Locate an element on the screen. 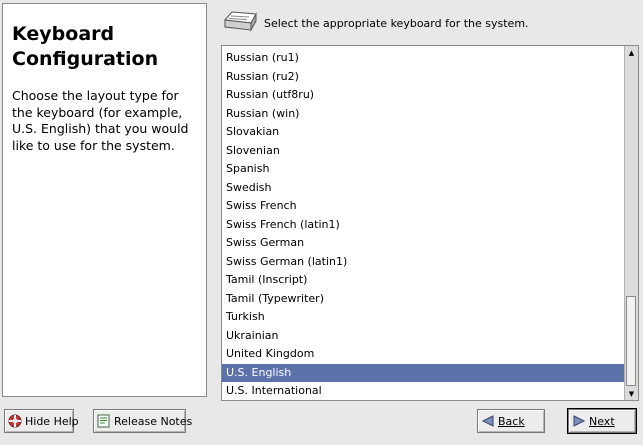  release-notes-button: Release Notes is located at coordinates (142, 421).